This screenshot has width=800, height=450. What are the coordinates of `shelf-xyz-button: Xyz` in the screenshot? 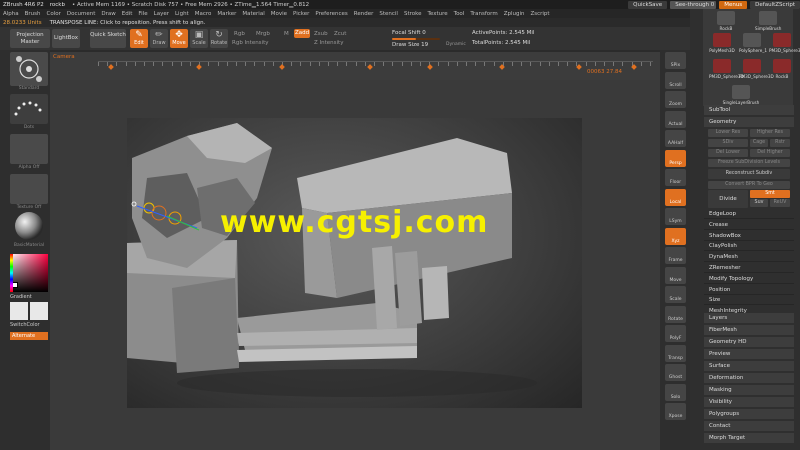 It's located at (675, 236).